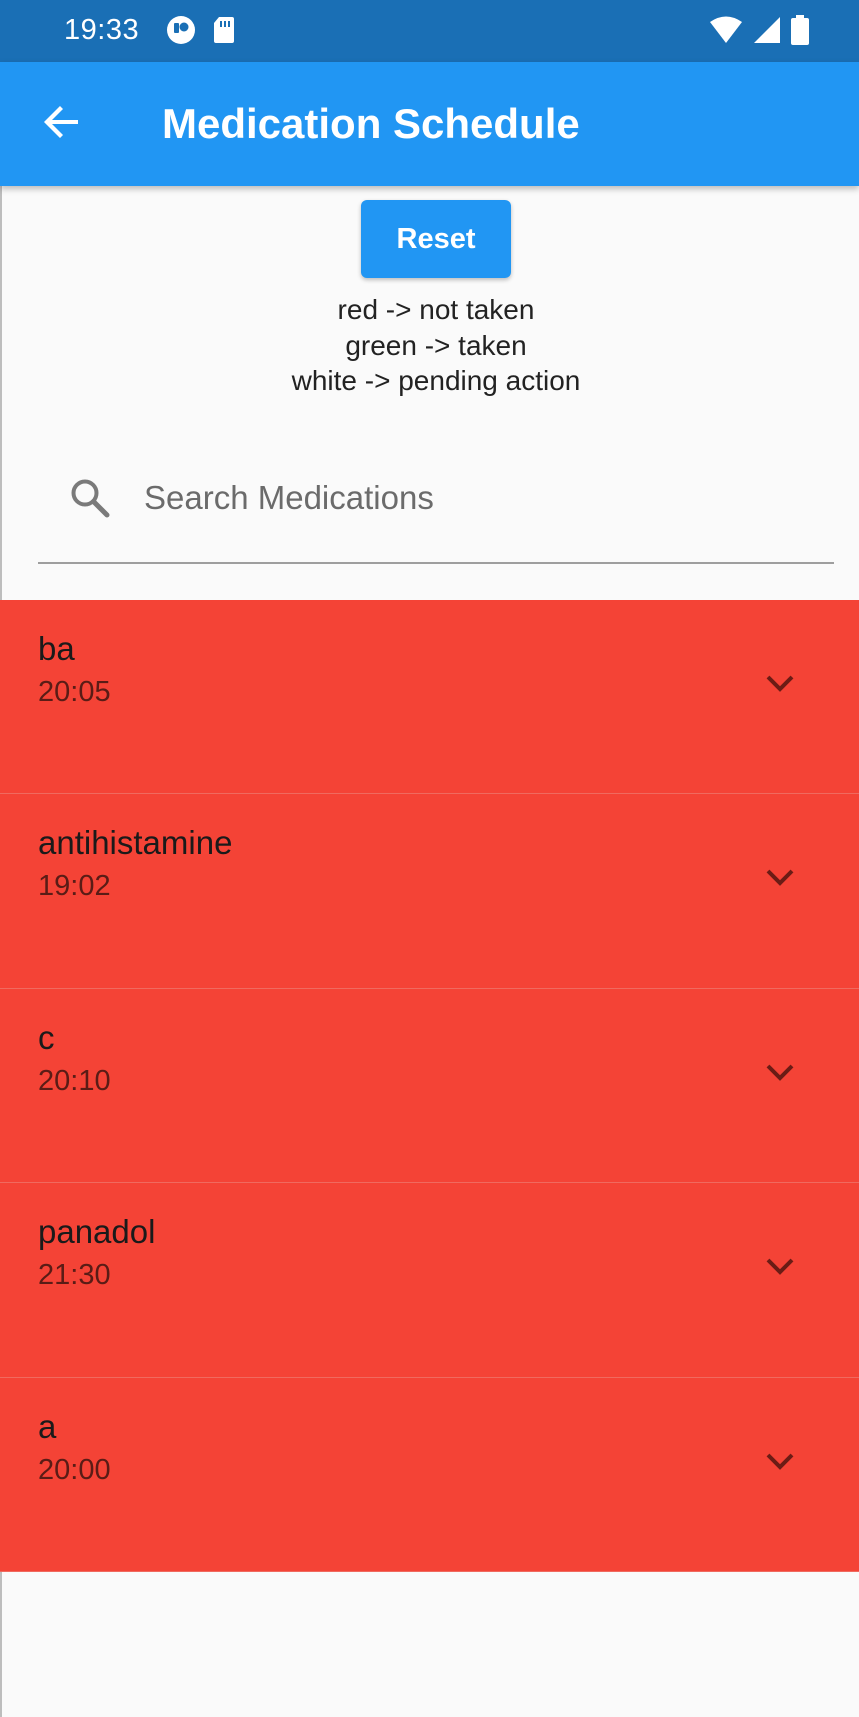 The image size is (859, 1717). I want to click on search-input, so click(464, 498).